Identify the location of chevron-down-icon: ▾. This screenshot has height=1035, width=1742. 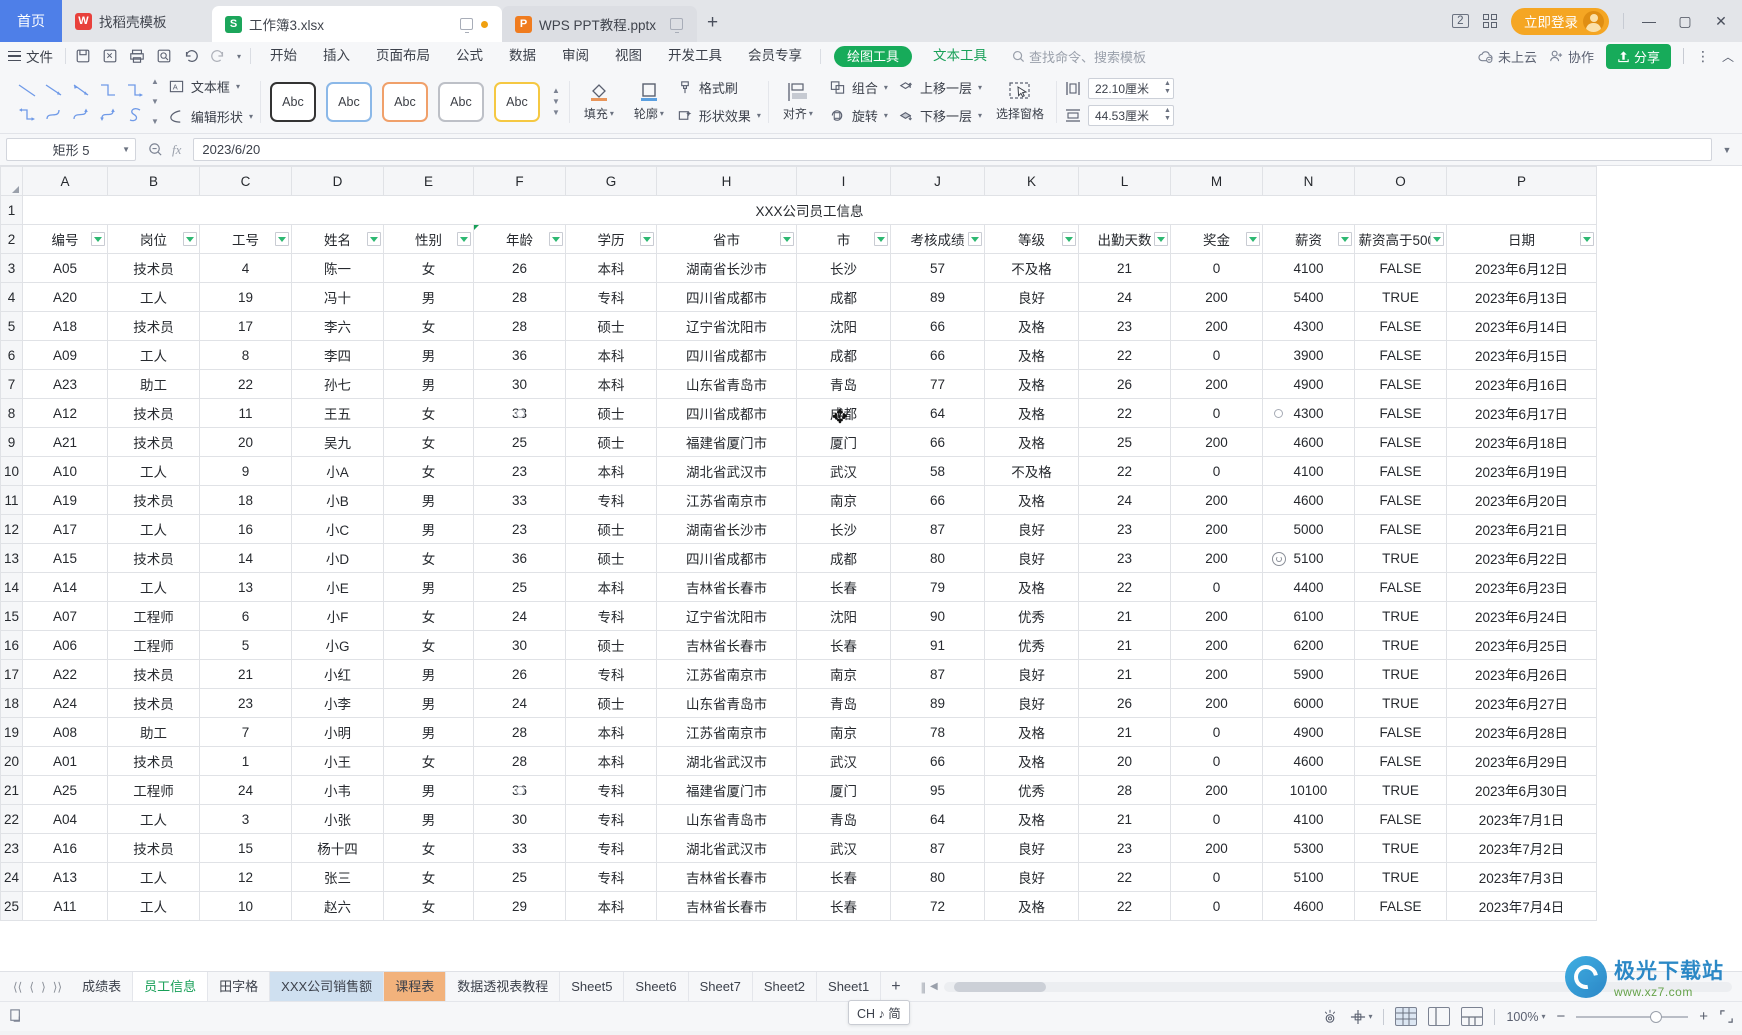
(886, 115).